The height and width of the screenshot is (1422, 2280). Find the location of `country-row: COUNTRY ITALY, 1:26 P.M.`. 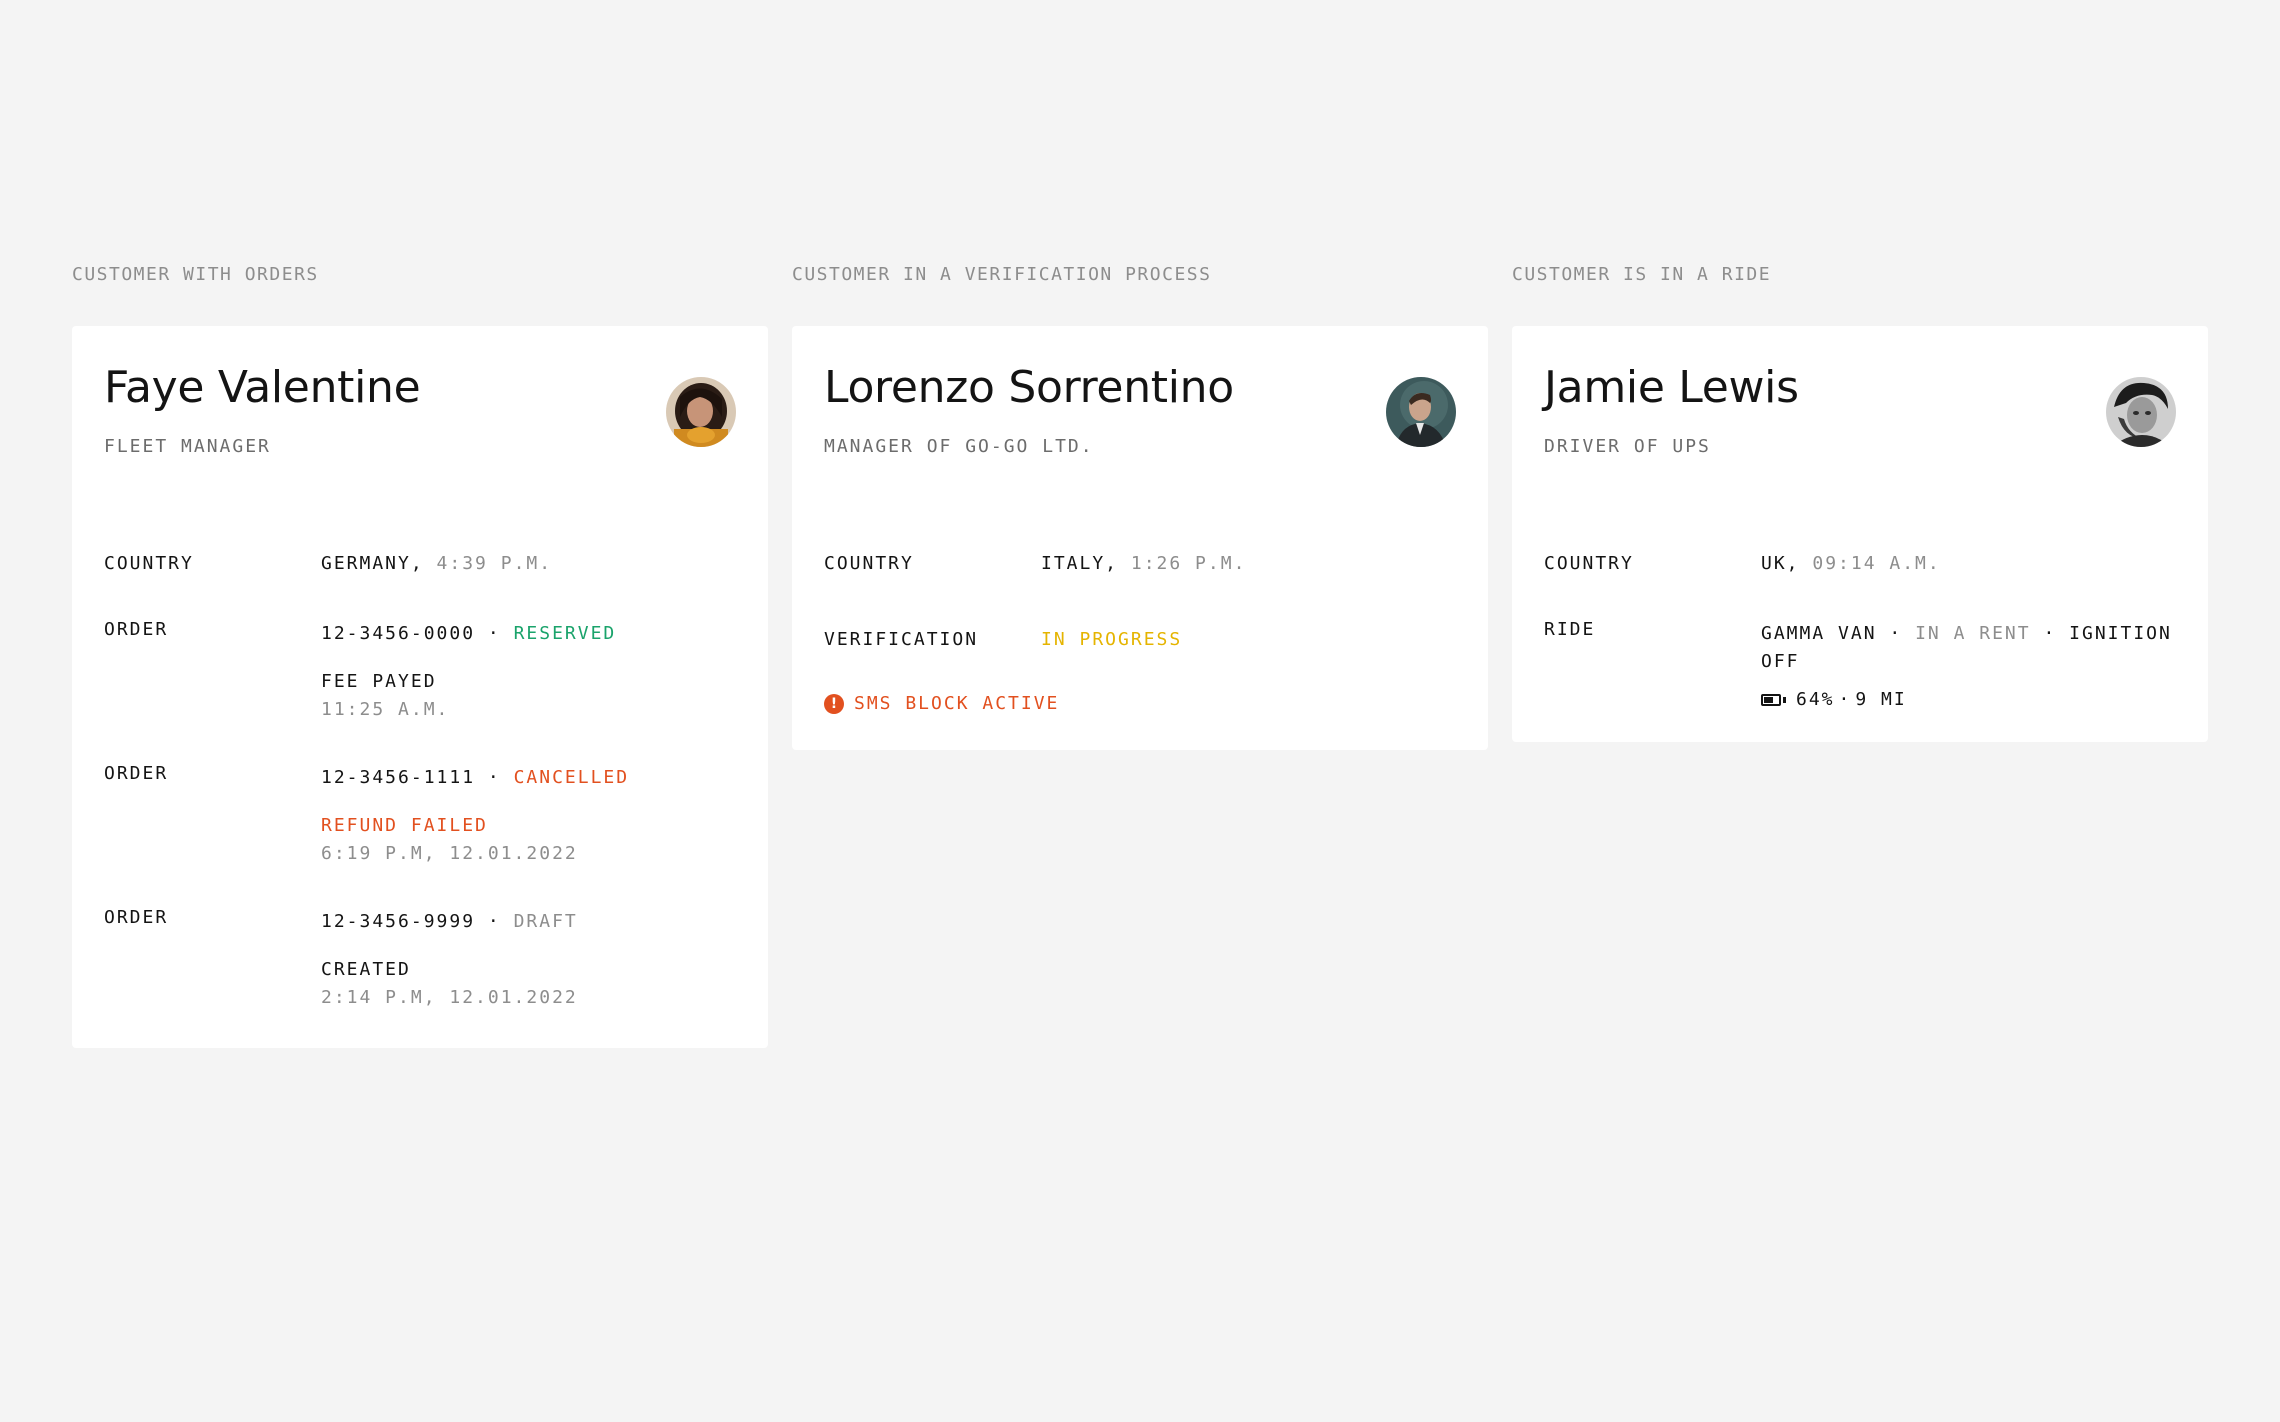

country-row: COUNTRY ITALY, 1:26 P.M. is located at coordinates (1140, 564).